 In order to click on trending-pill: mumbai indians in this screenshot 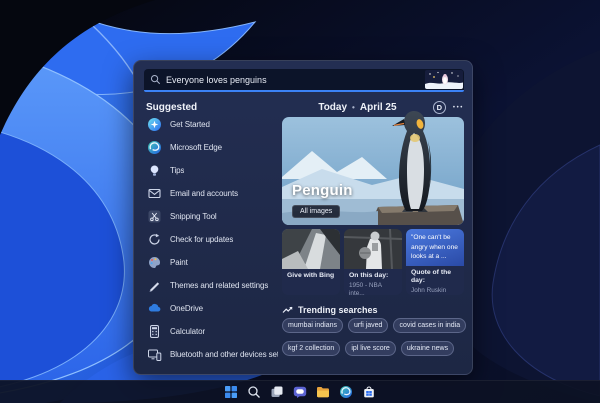, I will do `click(313, 325)`.